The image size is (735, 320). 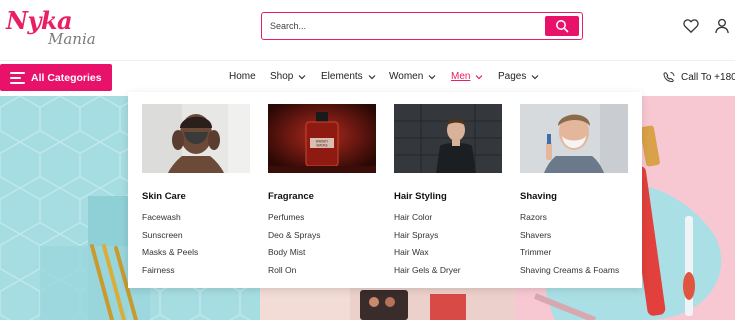 What do you see at coordinates (17, 77) in the screenshot?
I see `hamburger-icon` at bounding box center [17, 77].